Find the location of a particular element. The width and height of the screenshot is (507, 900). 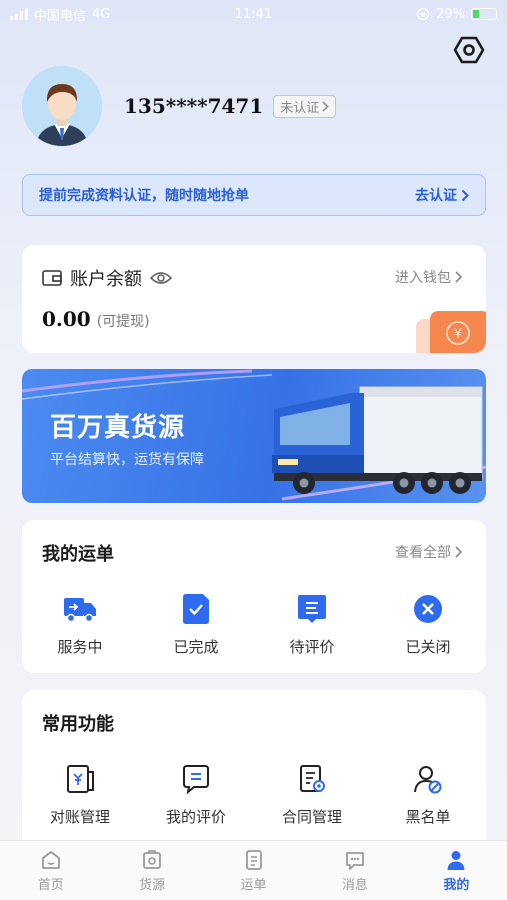

tab-cargo: 货源 is located at coordinates (151, 870).